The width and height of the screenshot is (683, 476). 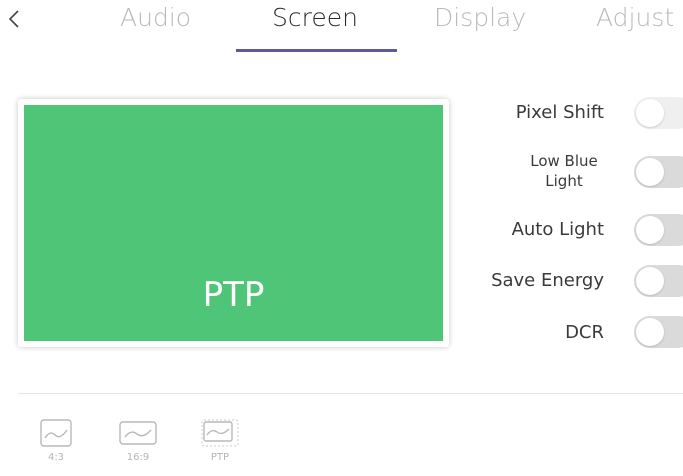 I want to click on auto-light-switch, so click(x=658, y=230).